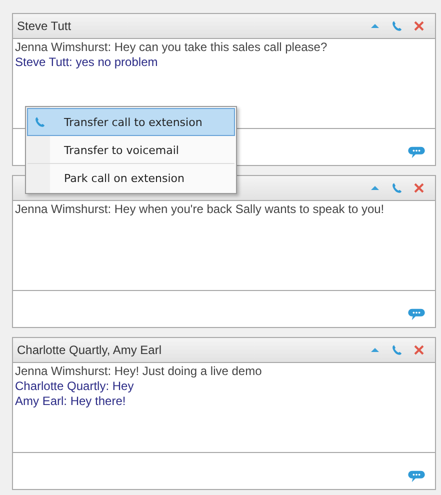 This screenshot has width=441, height=495. Describe the element at coordinates (200, 209) in the screenshot. I see `chat-message: Jenna Wimshurst: Hey when you're back Sally wants to speak to you!` at that location.